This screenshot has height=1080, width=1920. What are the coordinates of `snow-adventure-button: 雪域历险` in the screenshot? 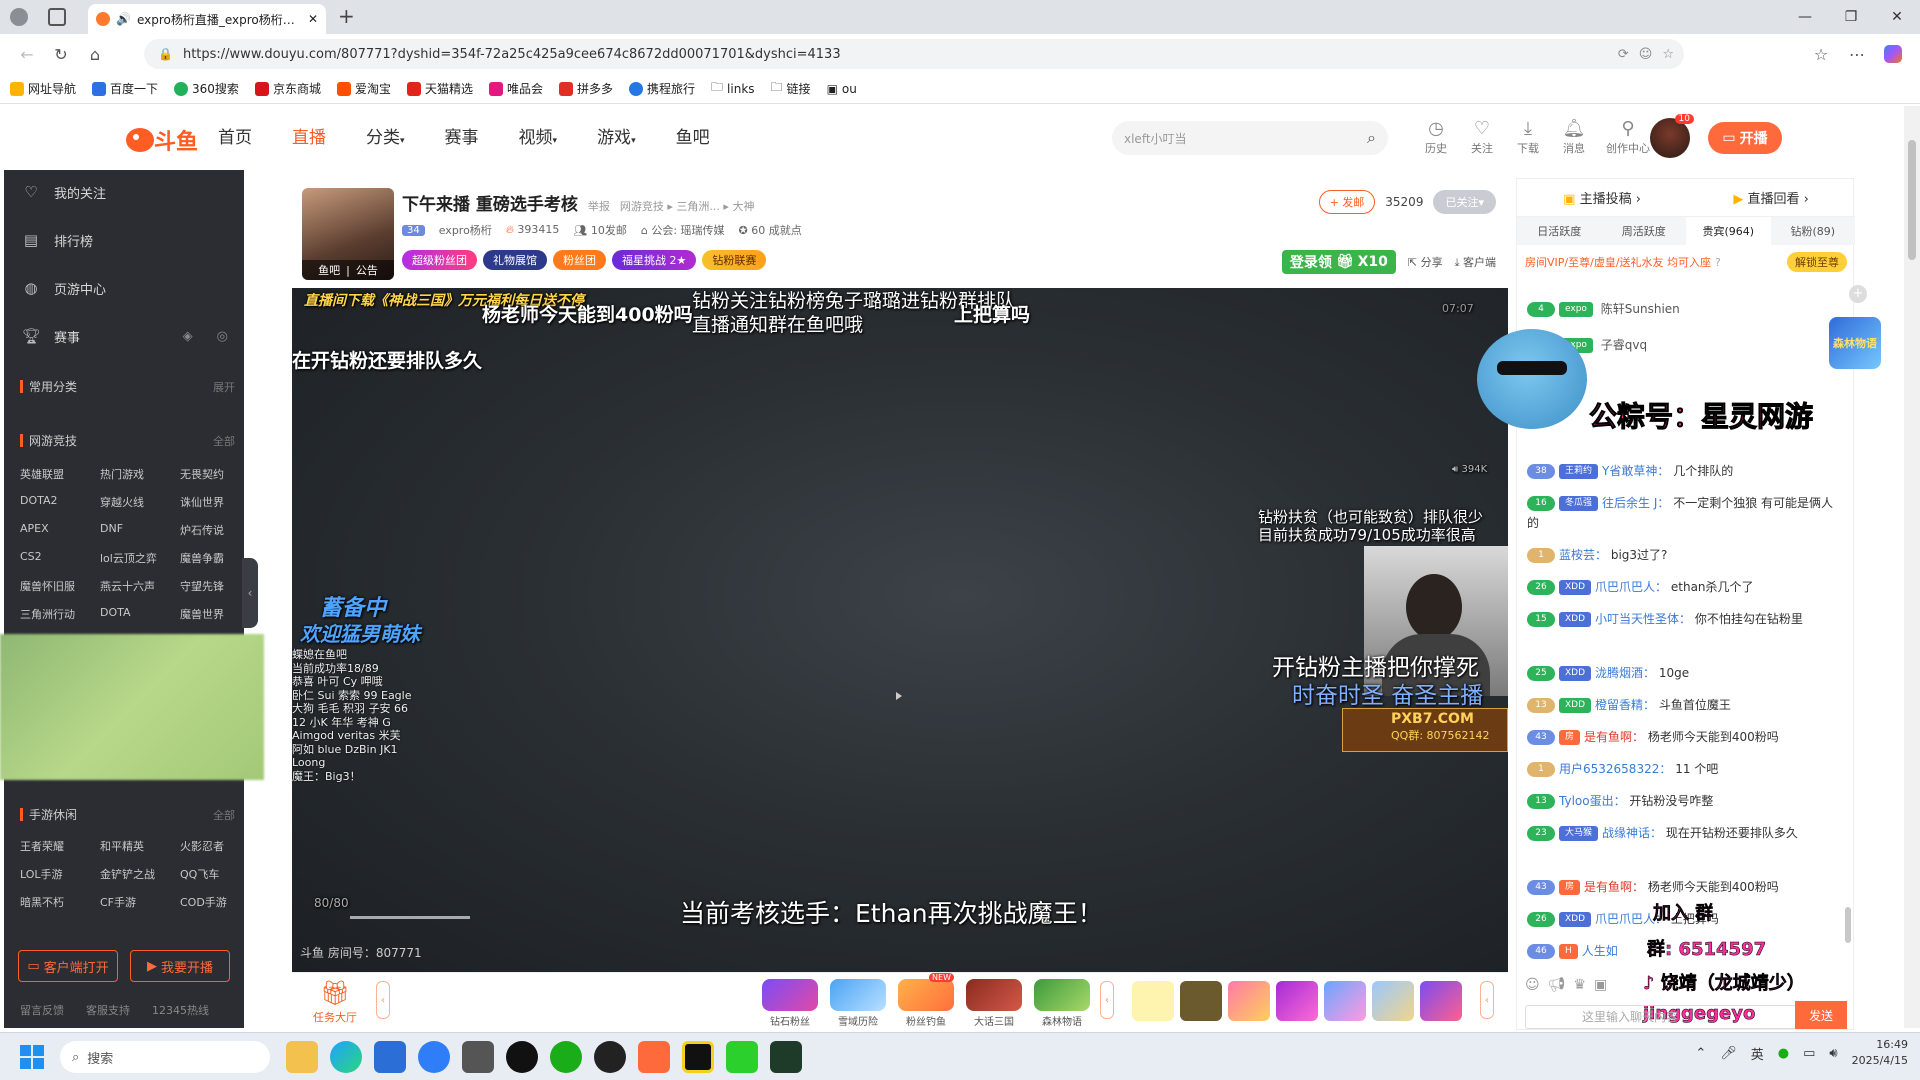 It's located at (858, 1003).